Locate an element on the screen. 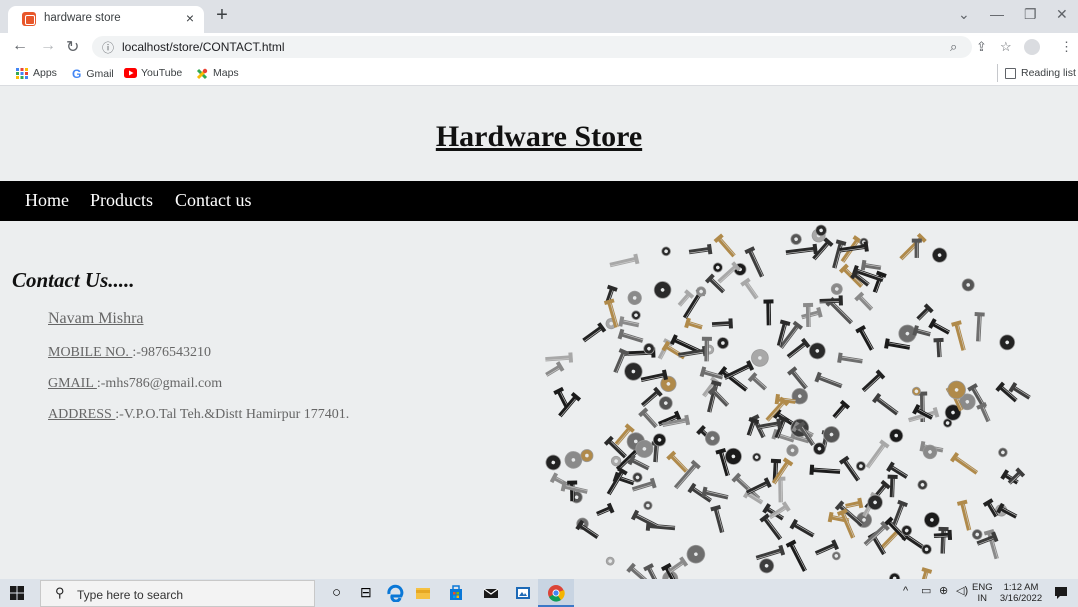  bookmark-youtube: YouTube is located at coordinates (153, 73).